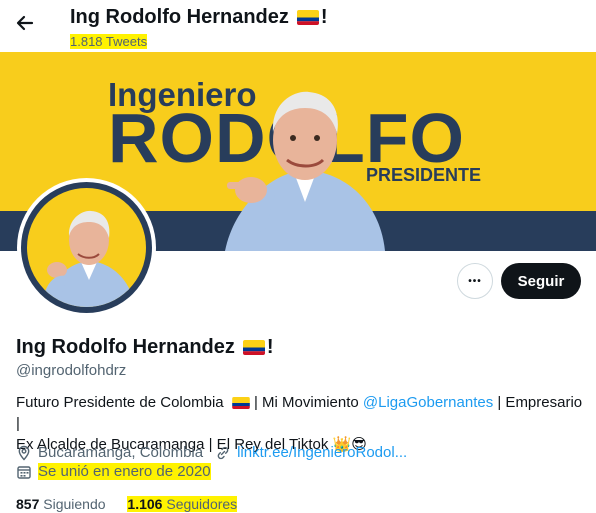  I want to click on link-icon, so click(223, 453).